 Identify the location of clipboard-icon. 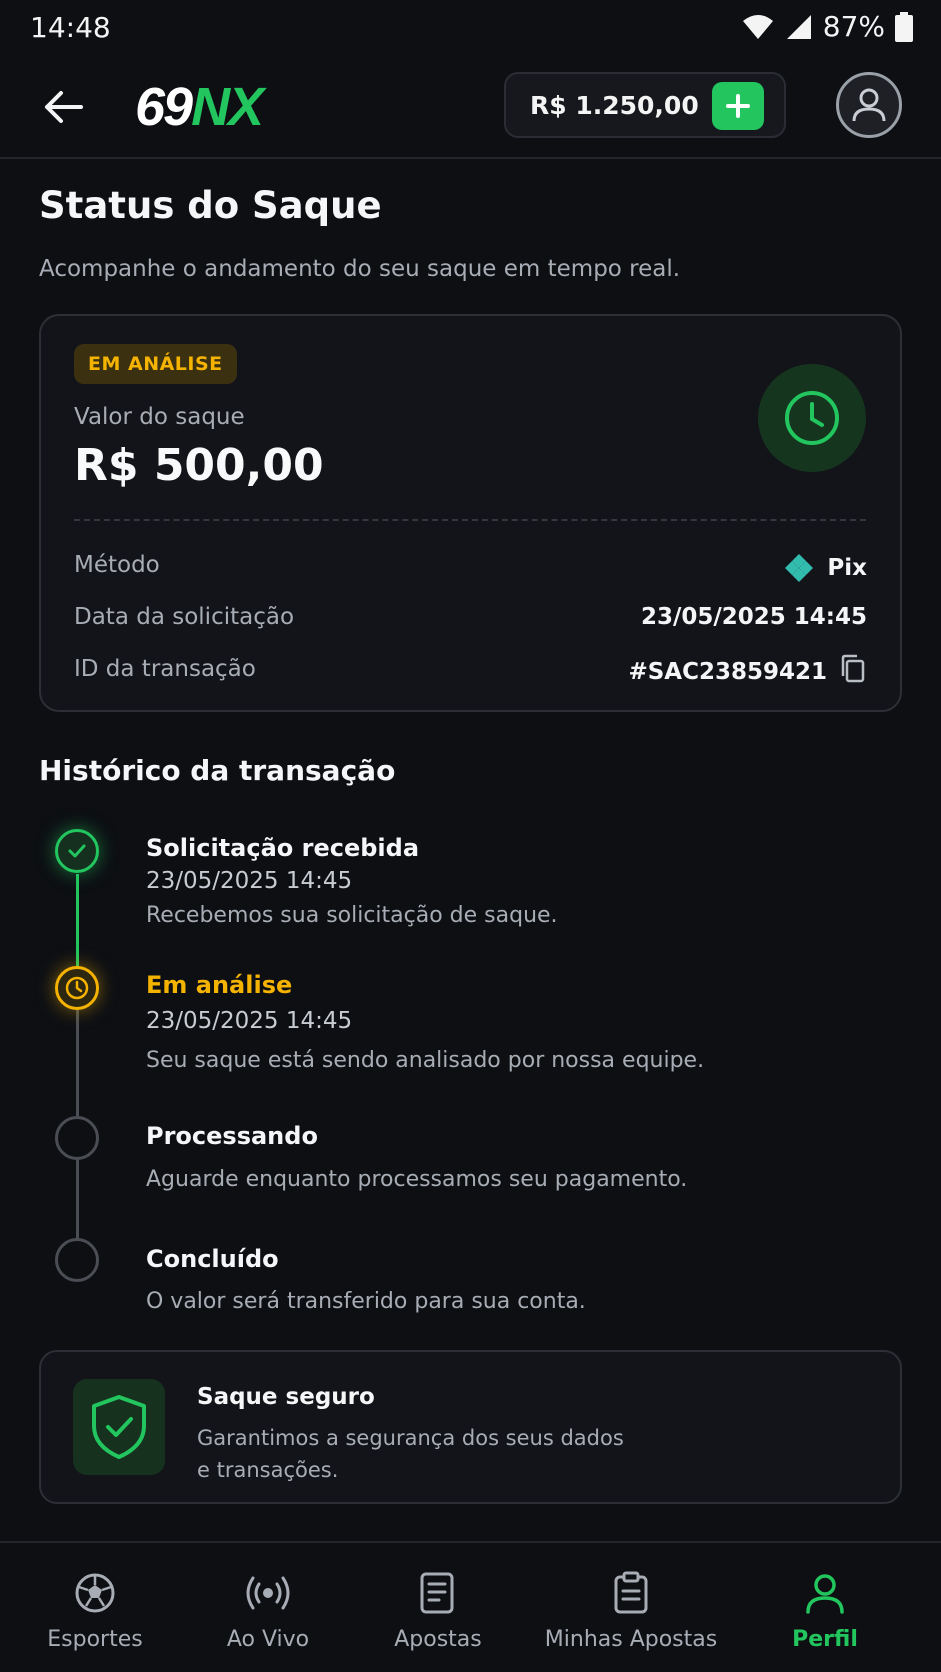
(631, 1593).